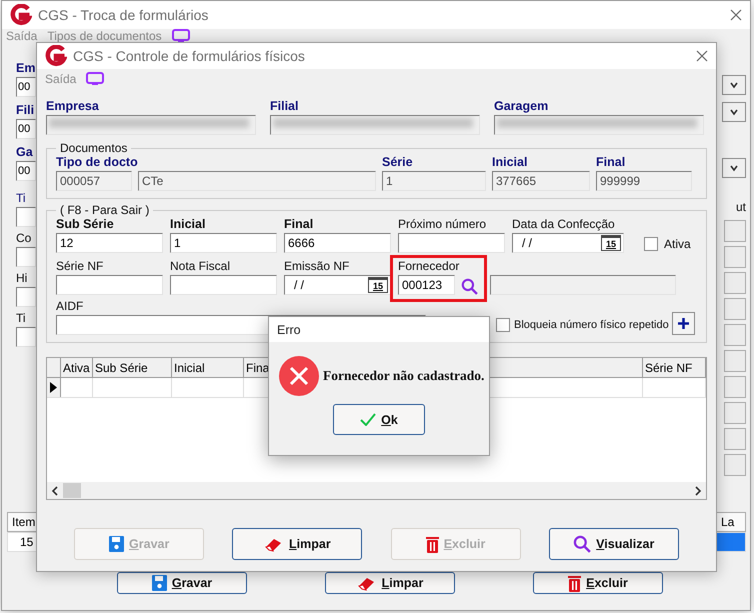 This screenshot has width=754, height=613. What do you see at coordinates (22, 279) in the screenshot?
I see `field-label: Hi` at bounding box center [22, 279].